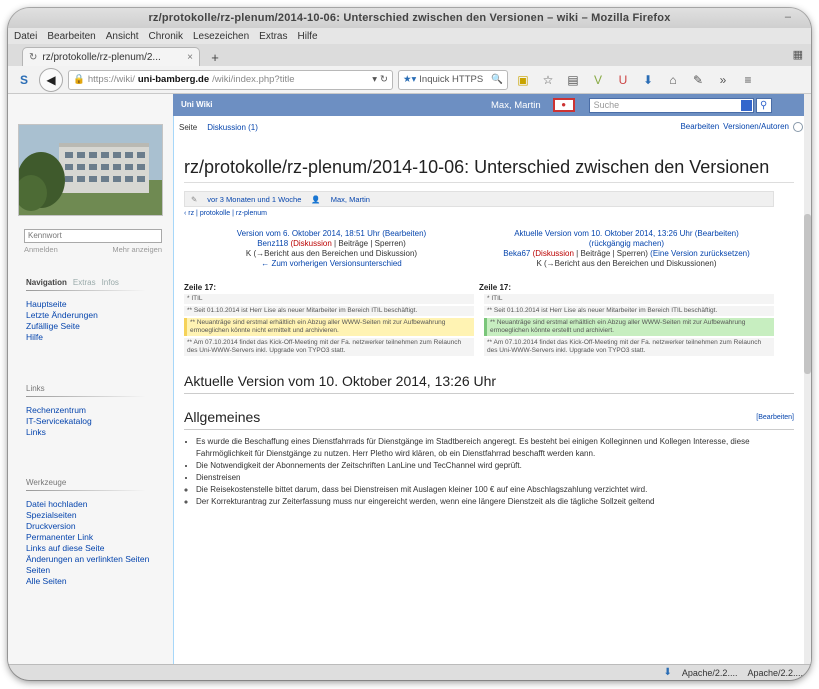  Describe the element at coordinates (111, 79) in the screenshot. I see `url-prefix: https://wiki/` at that location.